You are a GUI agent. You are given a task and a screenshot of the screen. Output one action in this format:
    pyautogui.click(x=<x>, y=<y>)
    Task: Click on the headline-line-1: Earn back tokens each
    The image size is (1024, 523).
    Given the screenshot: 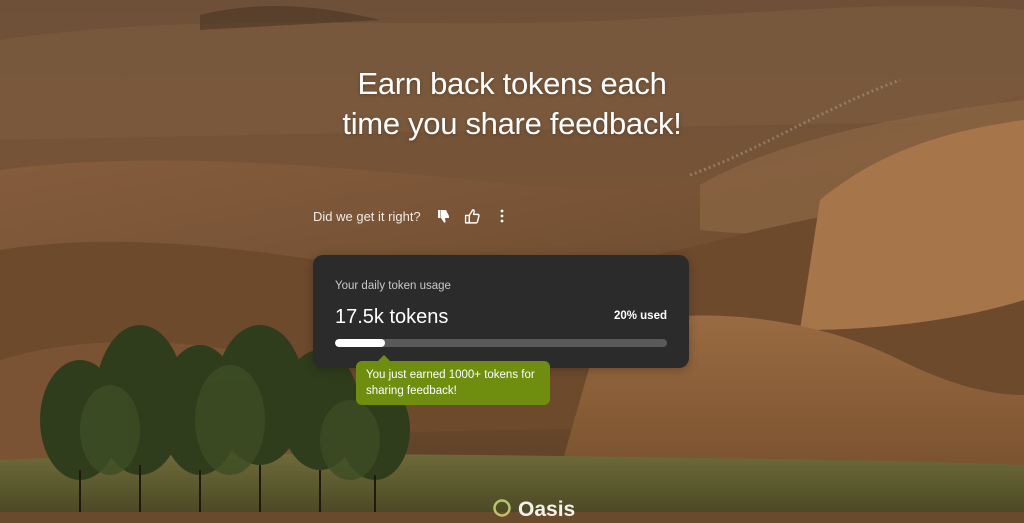 What is the action you would take?
    pyautogui.click(x=512, y=83)
    